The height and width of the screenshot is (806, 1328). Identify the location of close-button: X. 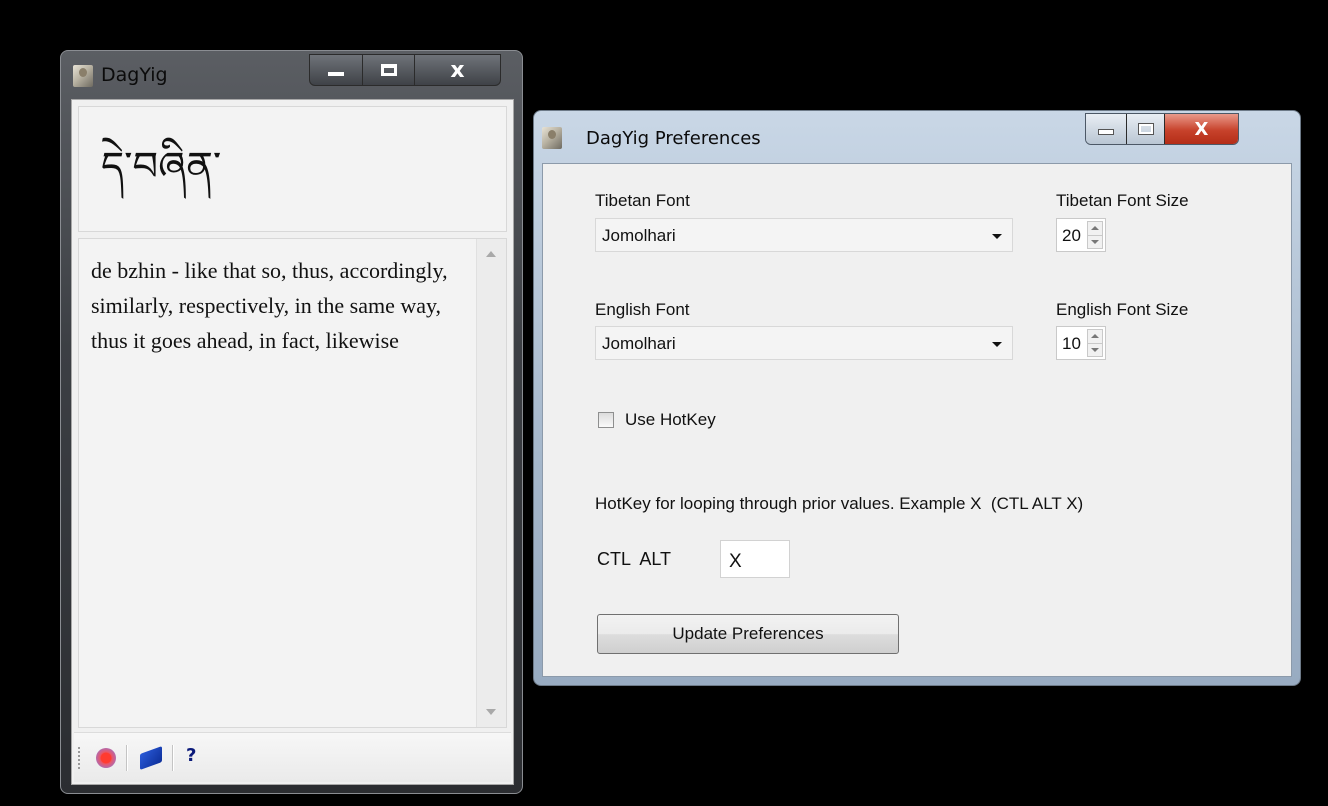
(1201, 129).